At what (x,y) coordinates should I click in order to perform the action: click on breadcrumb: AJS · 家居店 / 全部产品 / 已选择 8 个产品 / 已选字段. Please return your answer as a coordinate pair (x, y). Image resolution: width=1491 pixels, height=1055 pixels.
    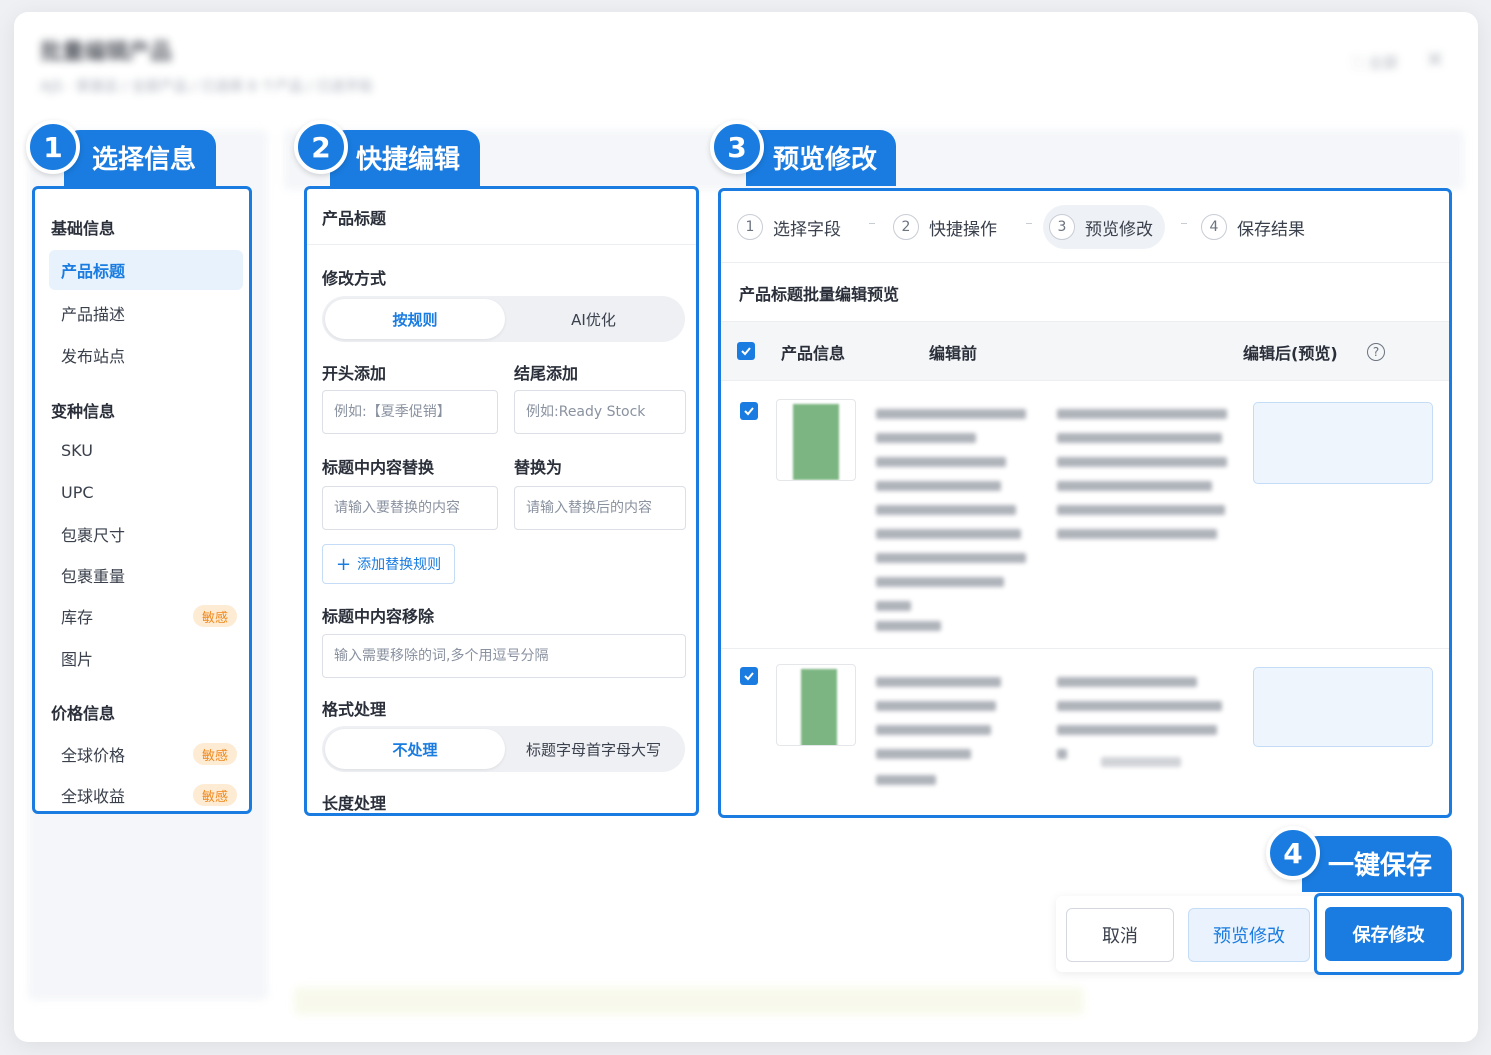
    Looking at the image, I should click on (206, 87).